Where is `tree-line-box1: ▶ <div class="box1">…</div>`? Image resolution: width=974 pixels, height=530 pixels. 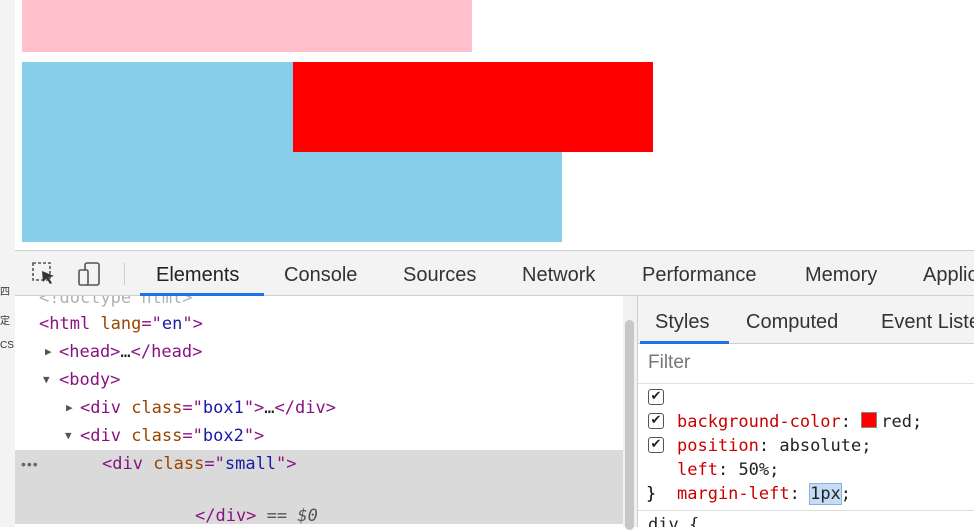 tree-line-box1: ▶ <div class="box1">…</div> is located at coordinates (326, 408).